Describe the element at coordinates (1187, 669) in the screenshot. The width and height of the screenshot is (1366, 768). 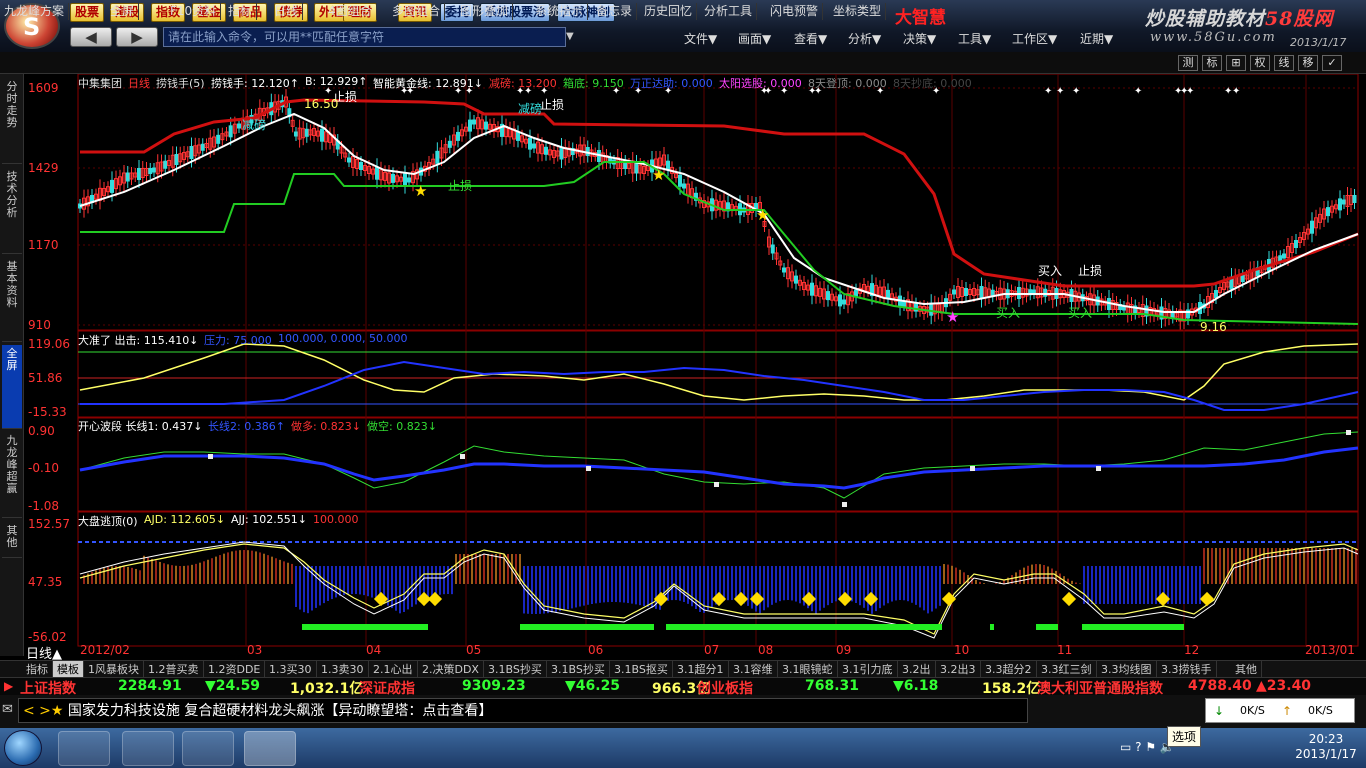
I see `formula-tab-21: 3.3捞钱手` at that location.